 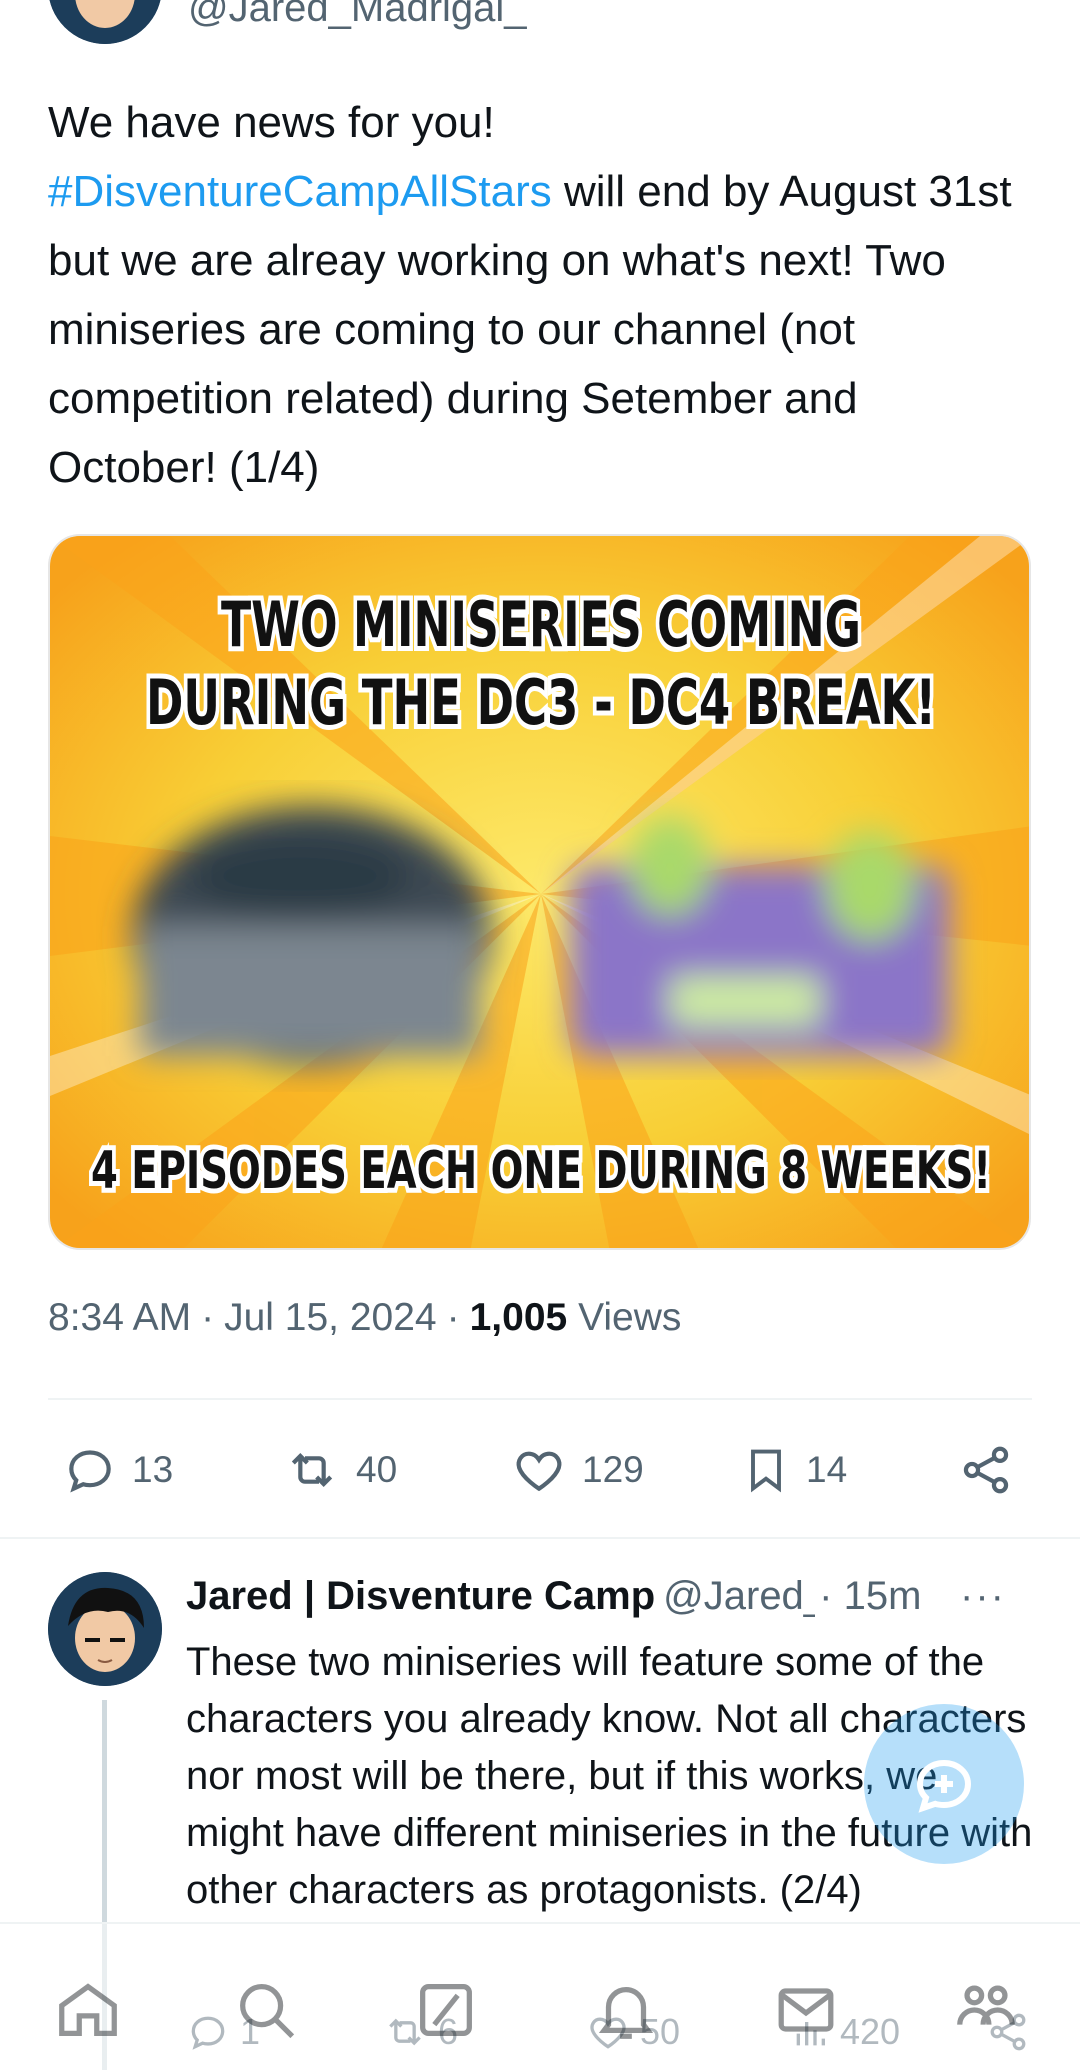 I want to click on heart-icon, so click(x=539, y=1471).